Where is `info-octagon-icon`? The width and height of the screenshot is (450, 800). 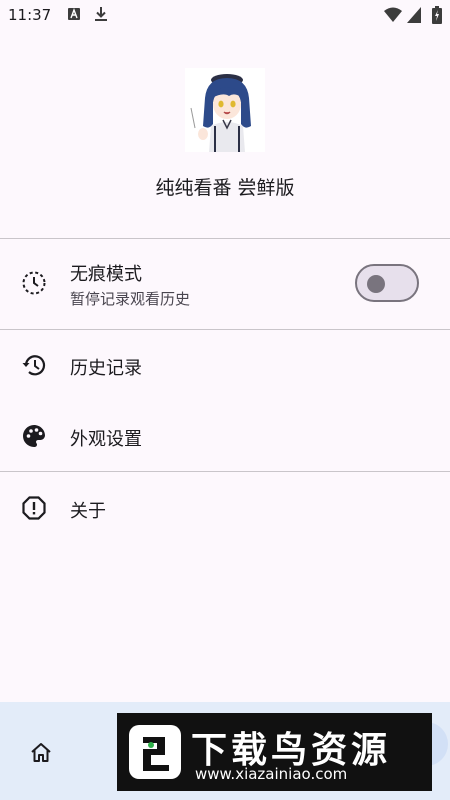 info-octagon-icon is located at coordinates (34, 508).